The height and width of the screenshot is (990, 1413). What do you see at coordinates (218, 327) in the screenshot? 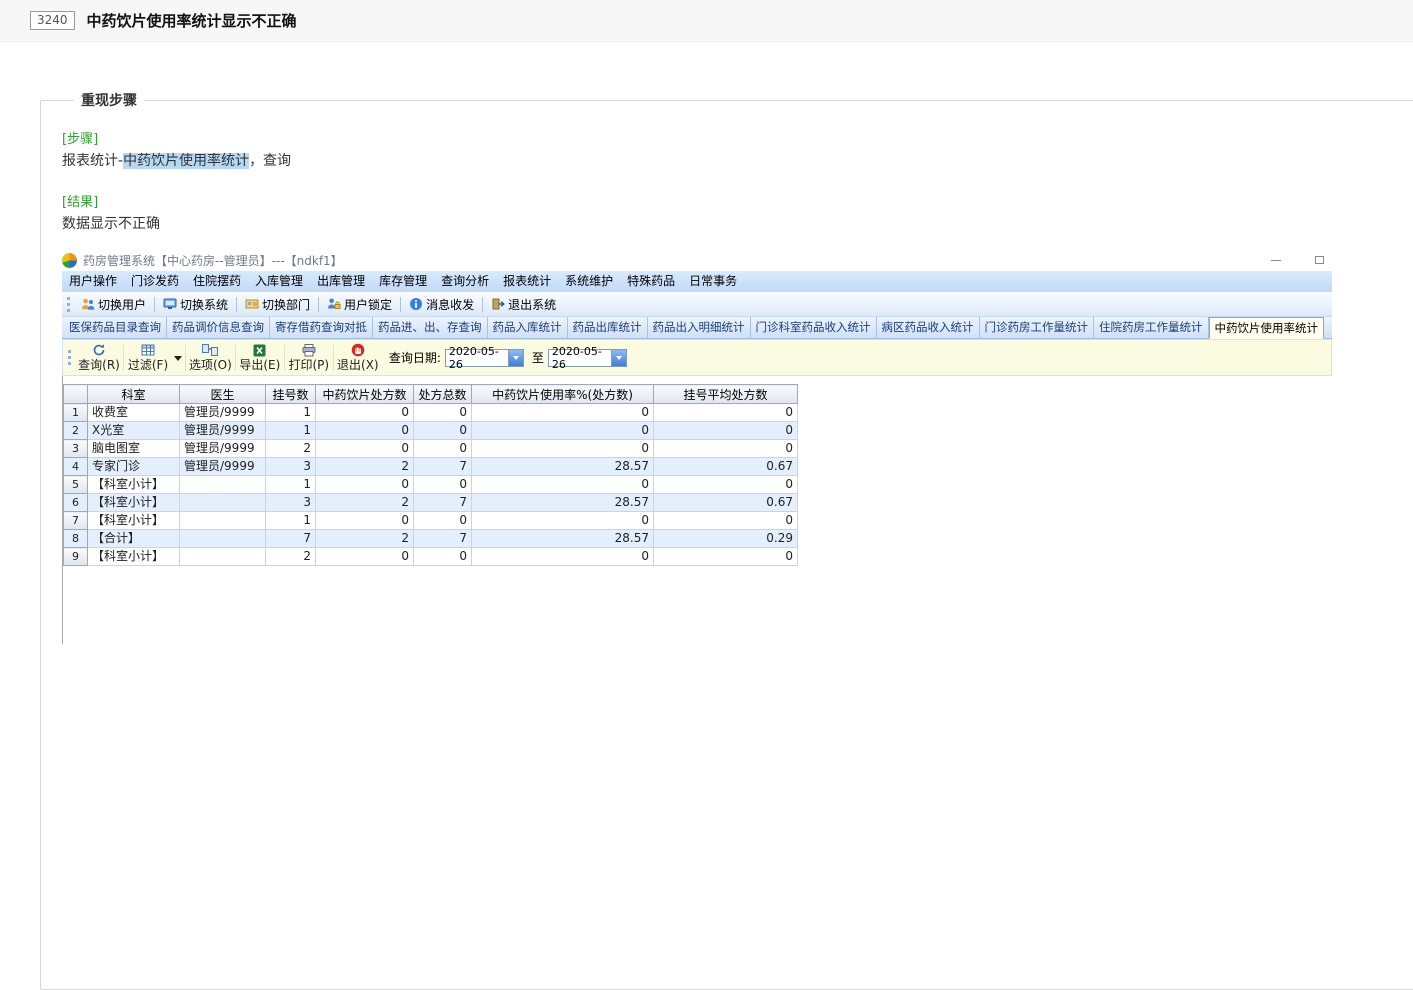
I see `tab-item: 药品调价信息查询` at bounding box center [218, 327].